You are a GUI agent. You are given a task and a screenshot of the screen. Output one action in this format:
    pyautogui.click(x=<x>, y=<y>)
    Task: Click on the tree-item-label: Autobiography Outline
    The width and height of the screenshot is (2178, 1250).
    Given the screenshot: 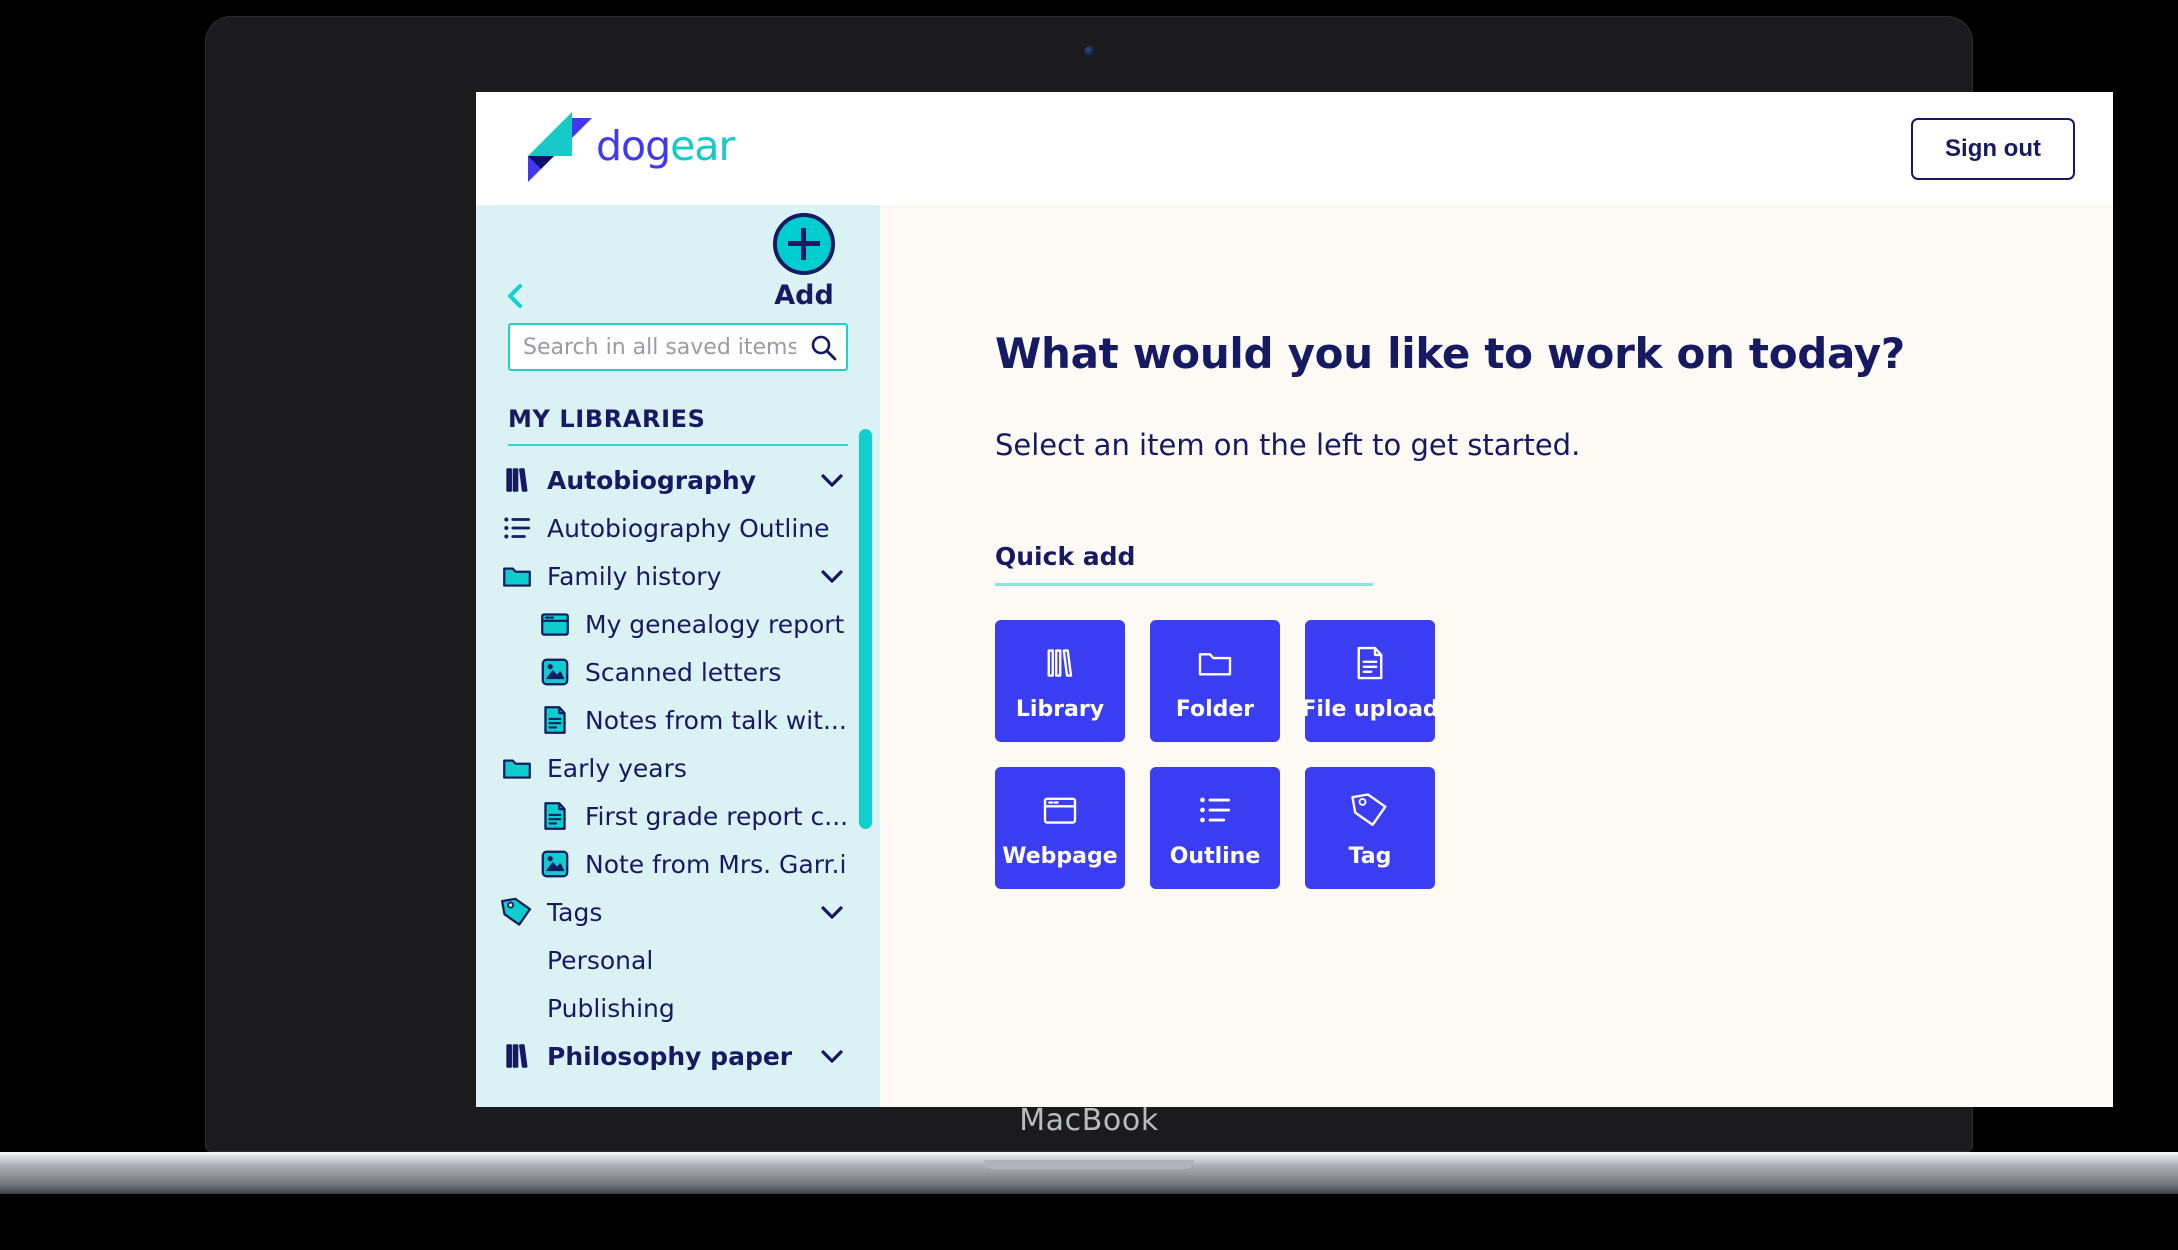 What is the action you would take?
    pyautogui.click(x=688, y=528)
    